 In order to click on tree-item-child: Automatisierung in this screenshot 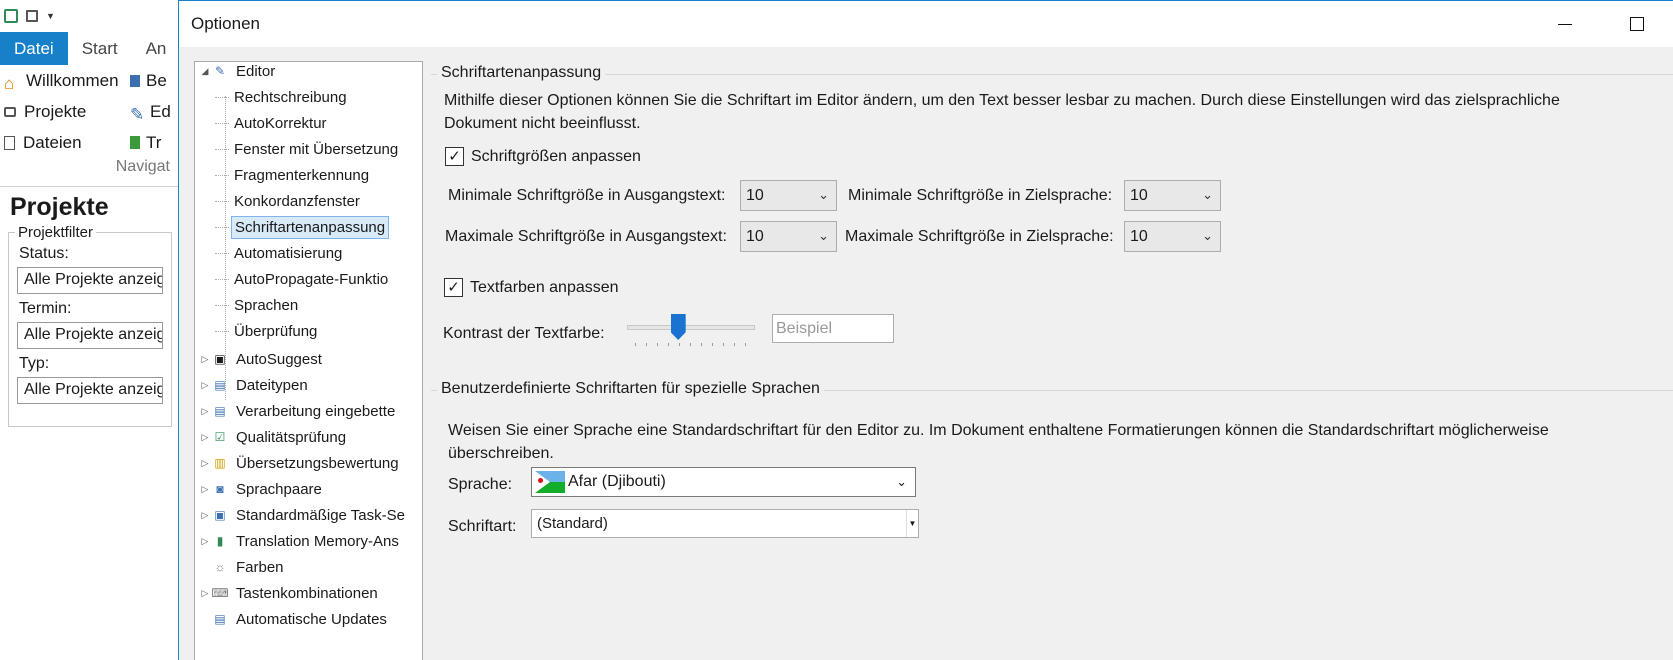, I will do `click(280, 253)`.